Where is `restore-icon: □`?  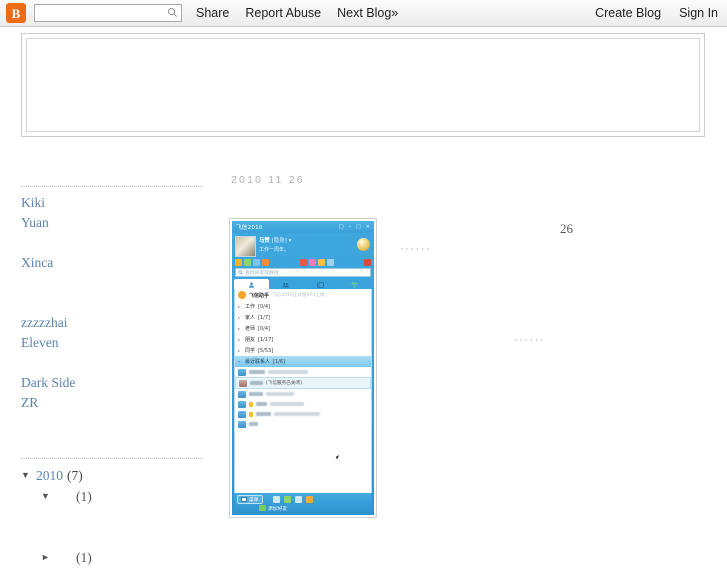
restore-icon: □ is located at coordinates (341, 227).